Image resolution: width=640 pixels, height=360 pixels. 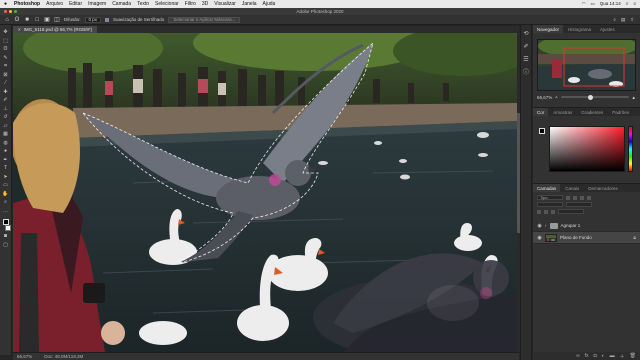 What do you see at coordinates (593, 4) in the screenshot?
I see `battery-icon: ▭` at bounding box center [593, 4].